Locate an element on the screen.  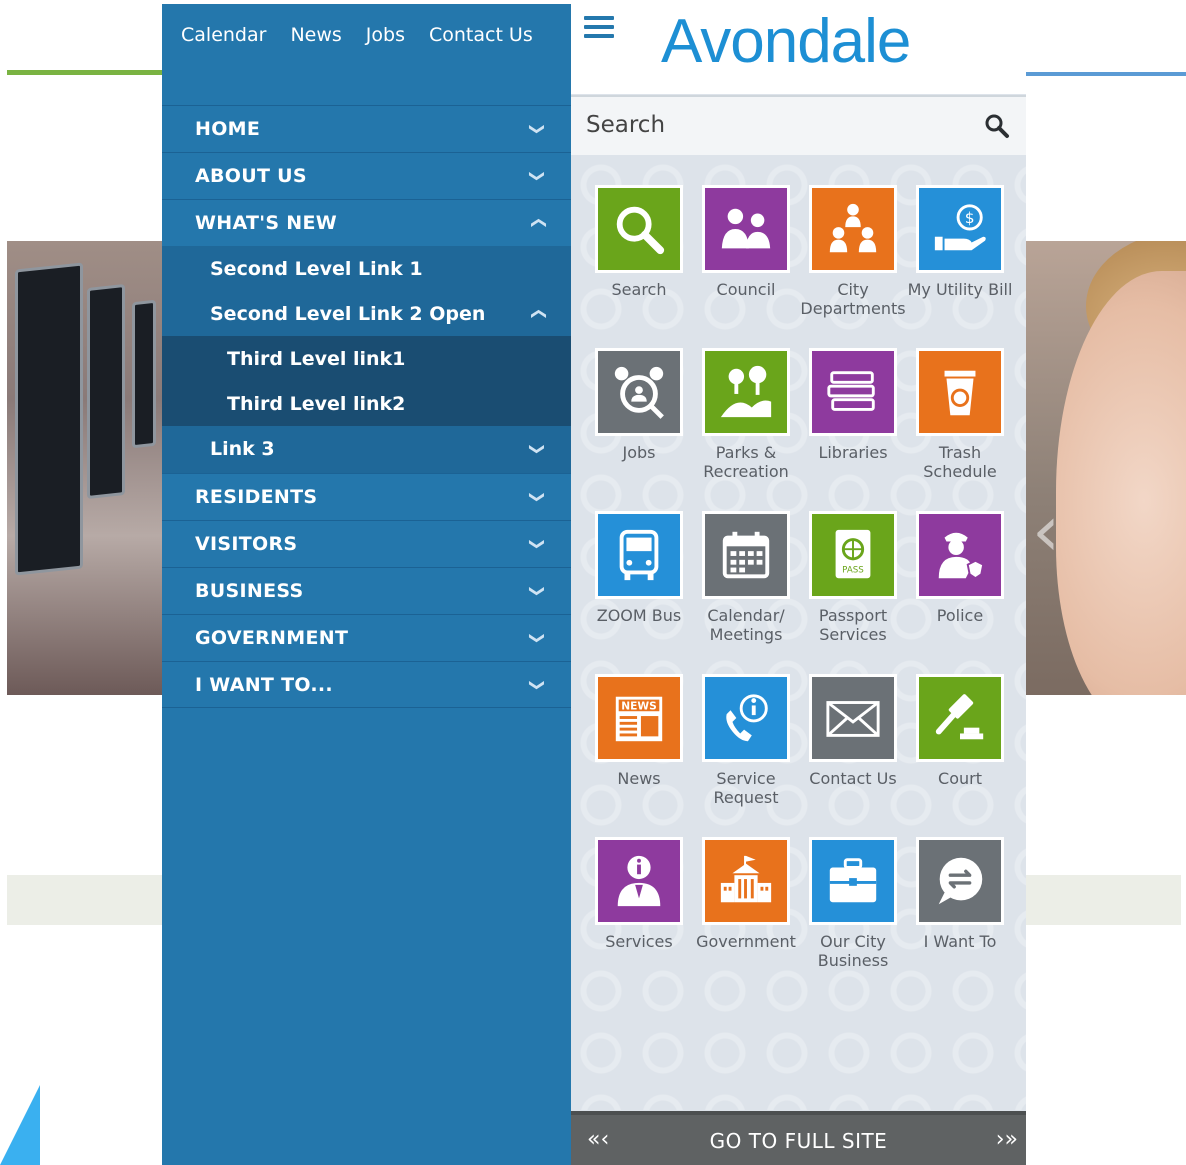
calendar-icon is located at coordinates (746, 555).